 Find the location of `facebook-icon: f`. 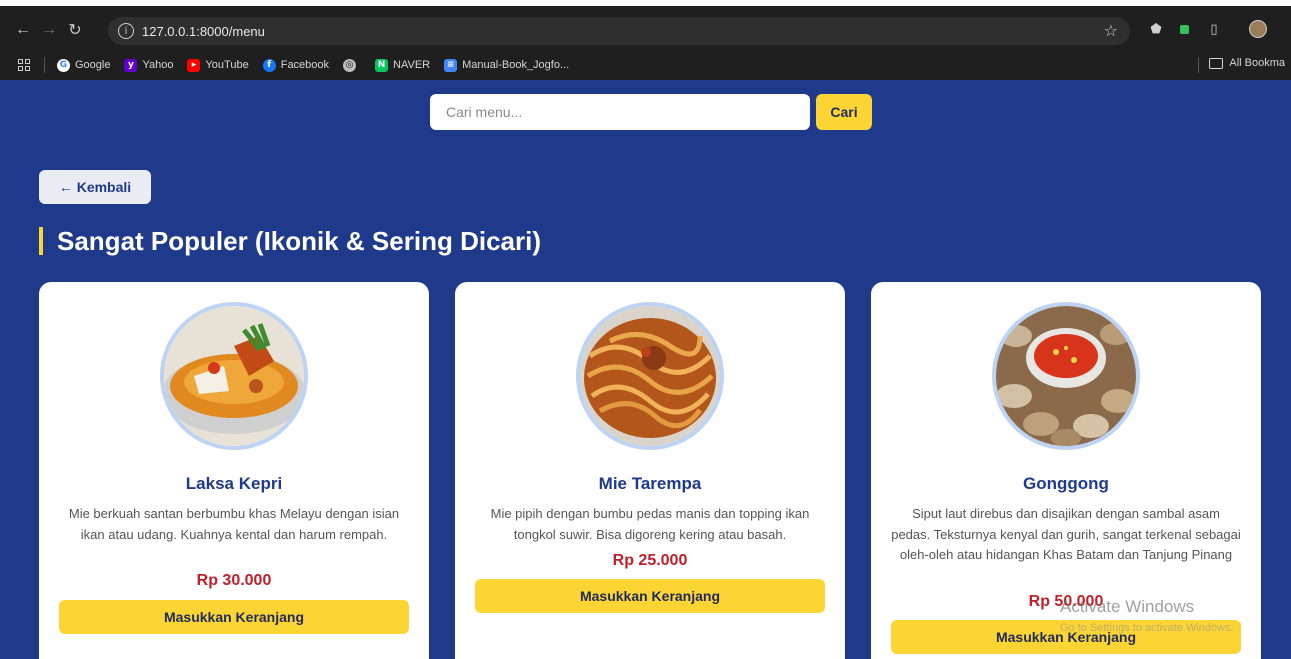

facebook-icon: f is located at coordinates (269, 65).